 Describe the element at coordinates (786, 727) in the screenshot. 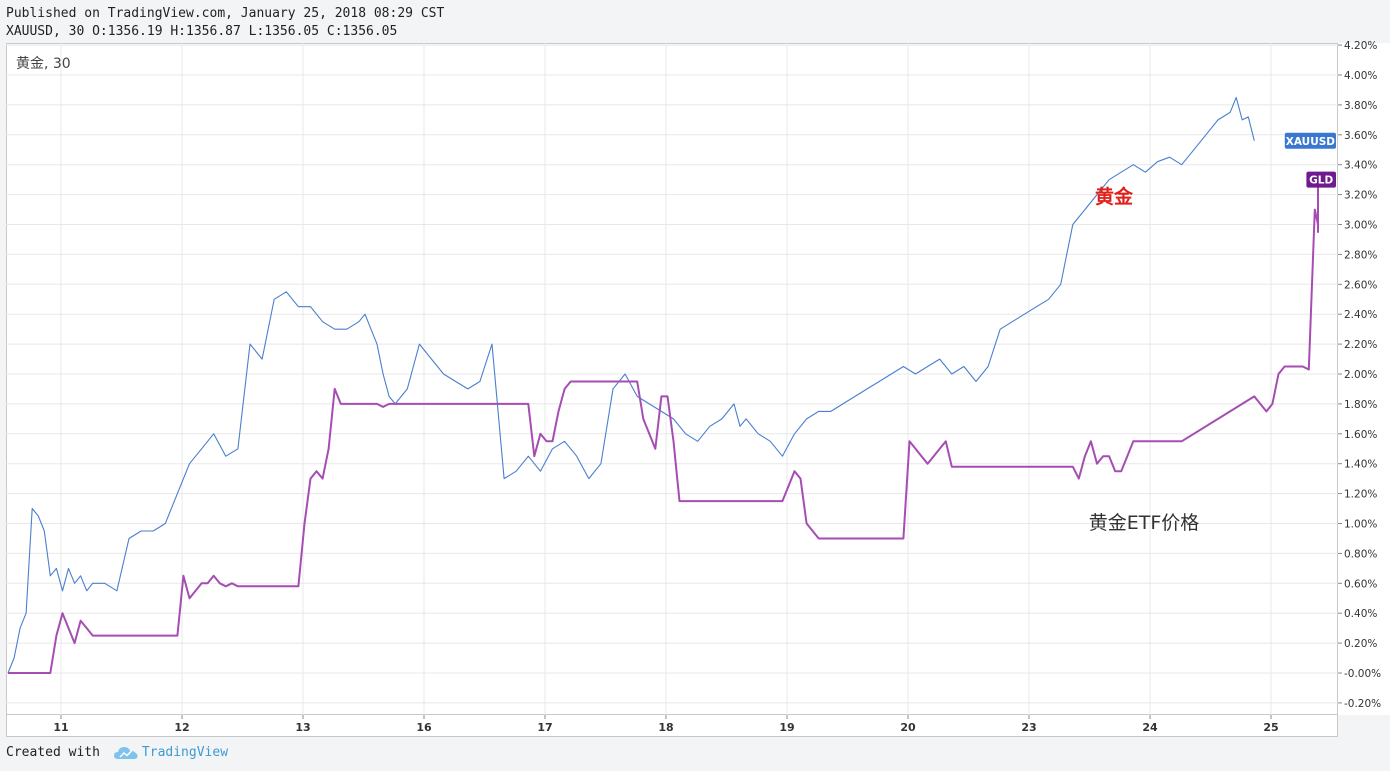

I see `x-tick-label: 19` at that location.